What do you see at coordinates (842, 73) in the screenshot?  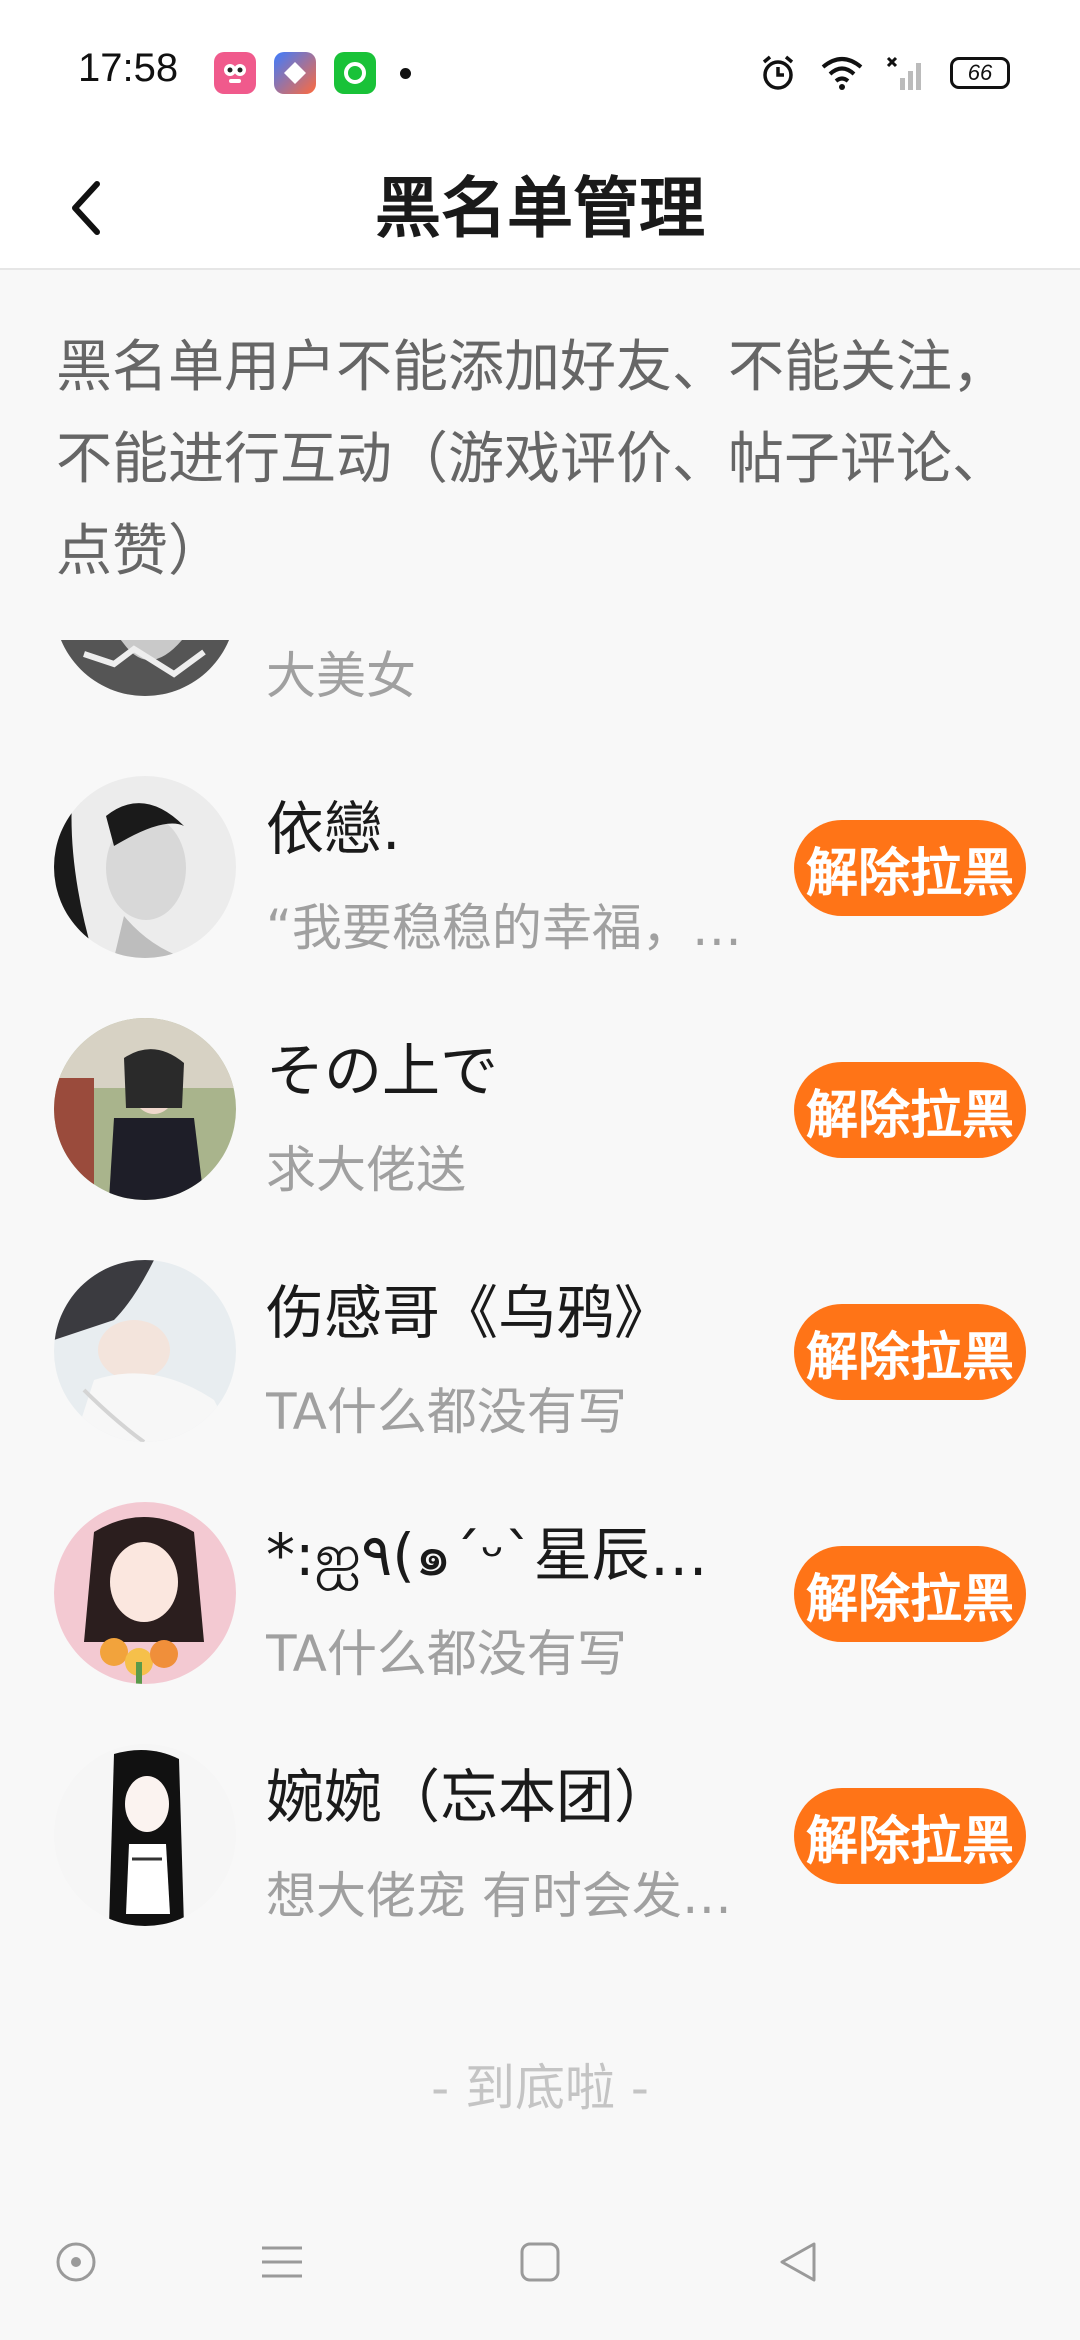 I see `wifi-icon` at bounding box center [842, 73].